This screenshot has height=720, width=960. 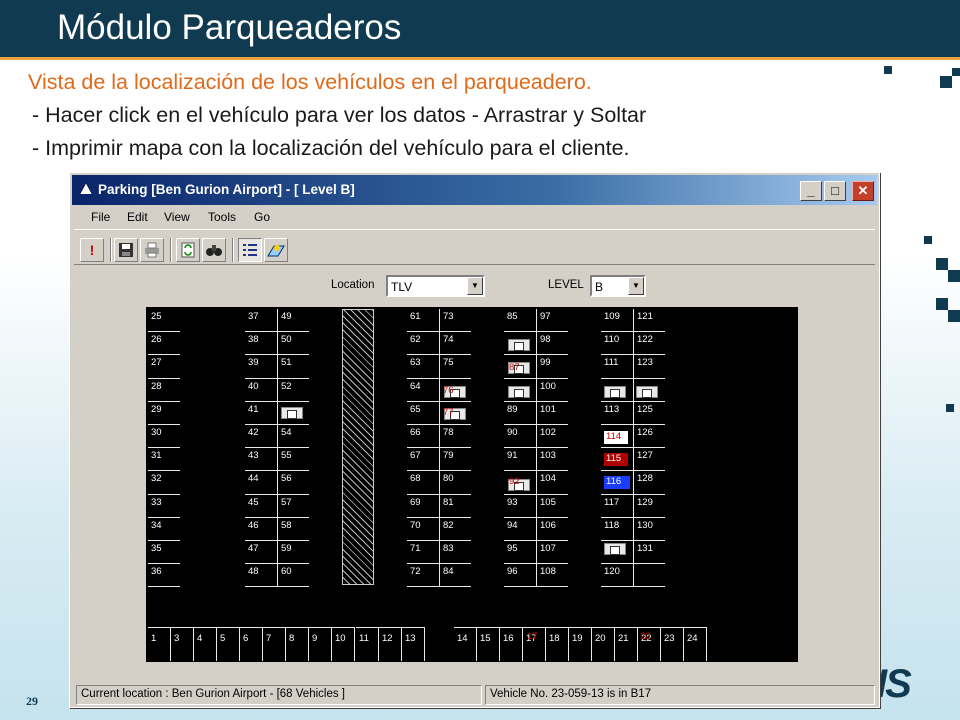 I want to click on parking-slot: 64, so click(x=423, y=390).